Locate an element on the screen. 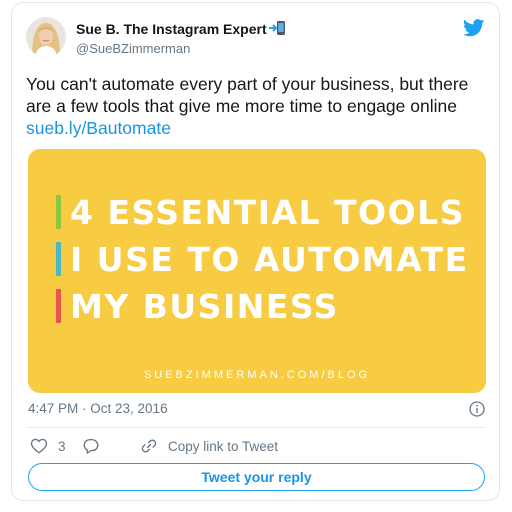 This screenshot has height=512, width=512. media-line-2: I USE TO AUTOMATE is located at coordinates (262, 260).